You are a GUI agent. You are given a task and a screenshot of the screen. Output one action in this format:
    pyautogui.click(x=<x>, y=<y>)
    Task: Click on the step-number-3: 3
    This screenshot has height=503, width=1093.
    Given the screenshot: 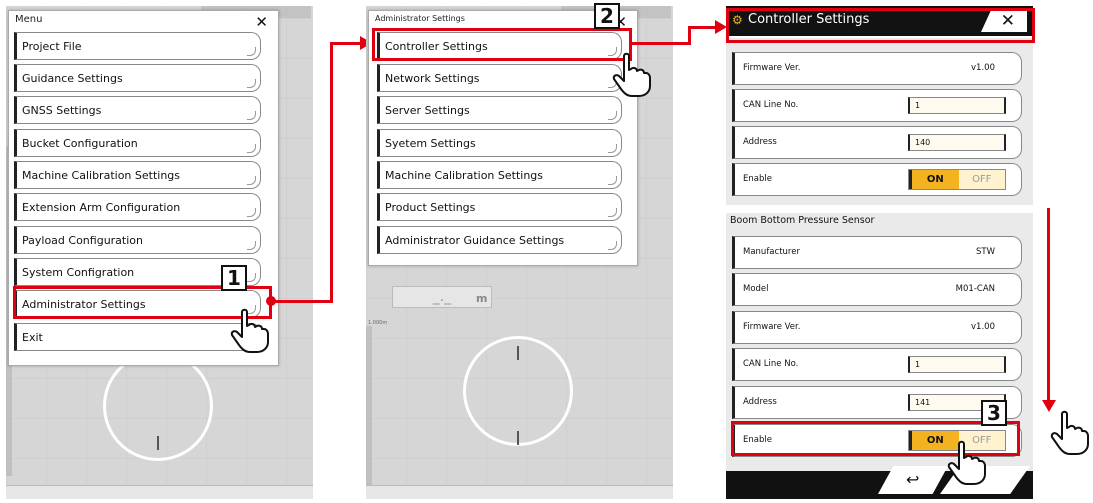 What is the action you would take?
    pyautogui.click(x=994, y=413)
    